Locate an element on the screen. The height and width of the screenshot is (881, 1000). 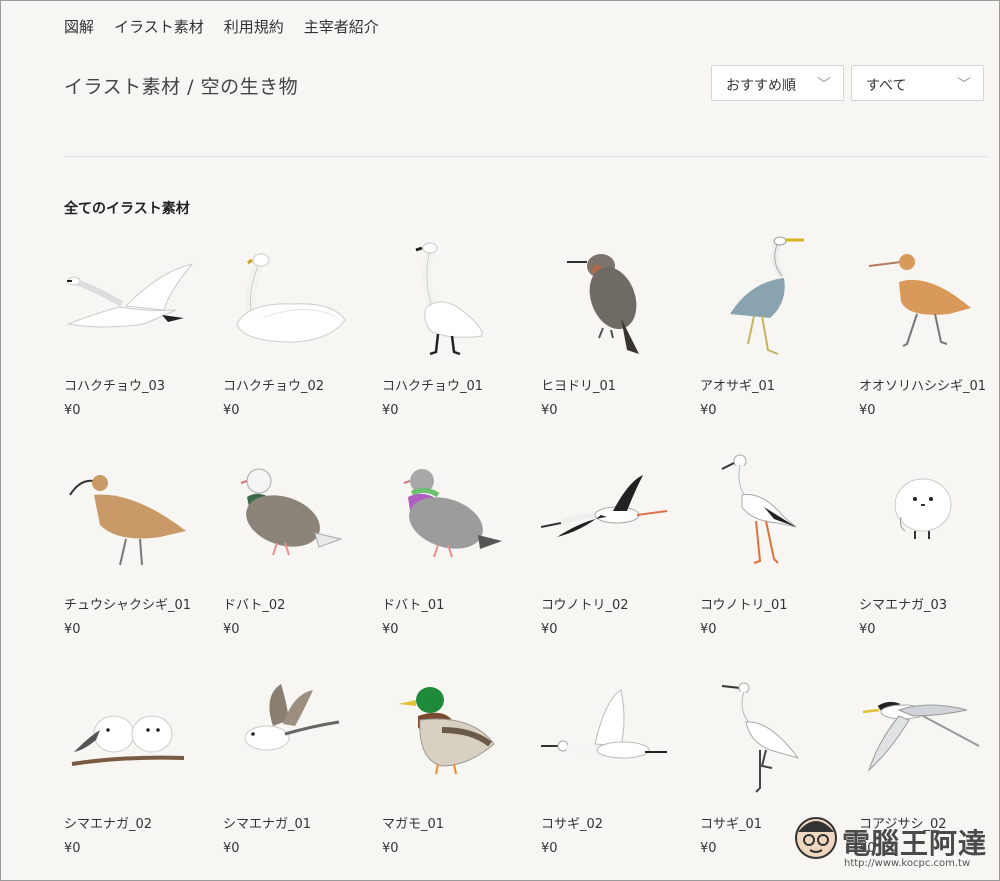
illustration-name: ドバト_02 is located at coordinates (254, 605).